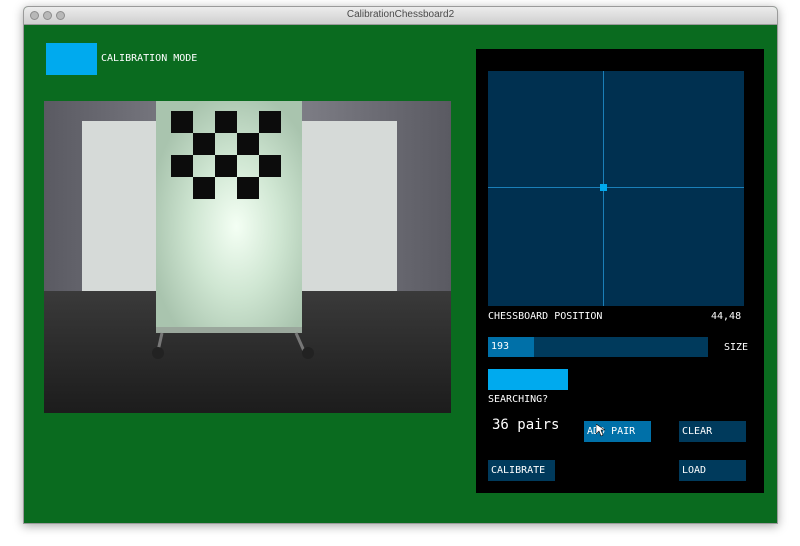 This screenshot has height=546, width=800. I want to click on size-label: SIZE, so click(736, 347).